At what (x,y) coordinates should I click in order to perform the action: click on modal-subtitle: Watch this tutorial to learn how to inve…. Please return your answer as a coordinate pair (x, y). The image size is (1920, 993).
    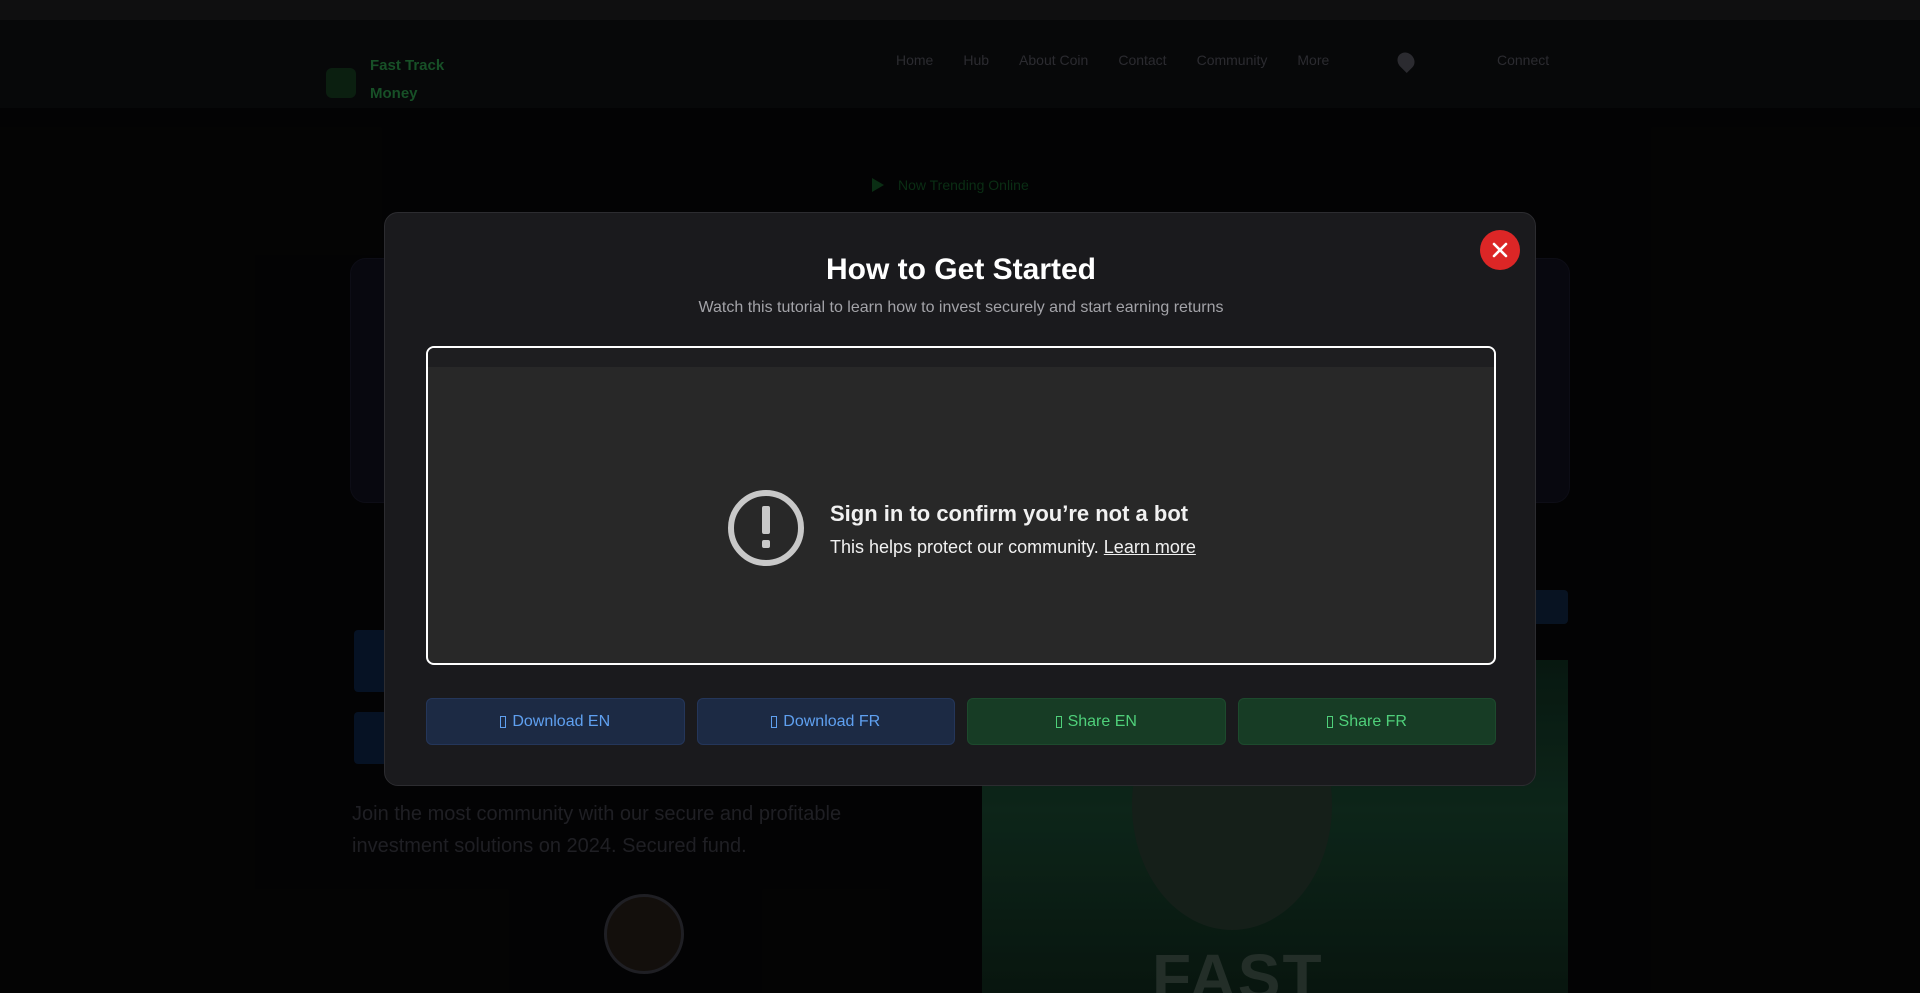
    Looking at the image, I should click on (961, 307).